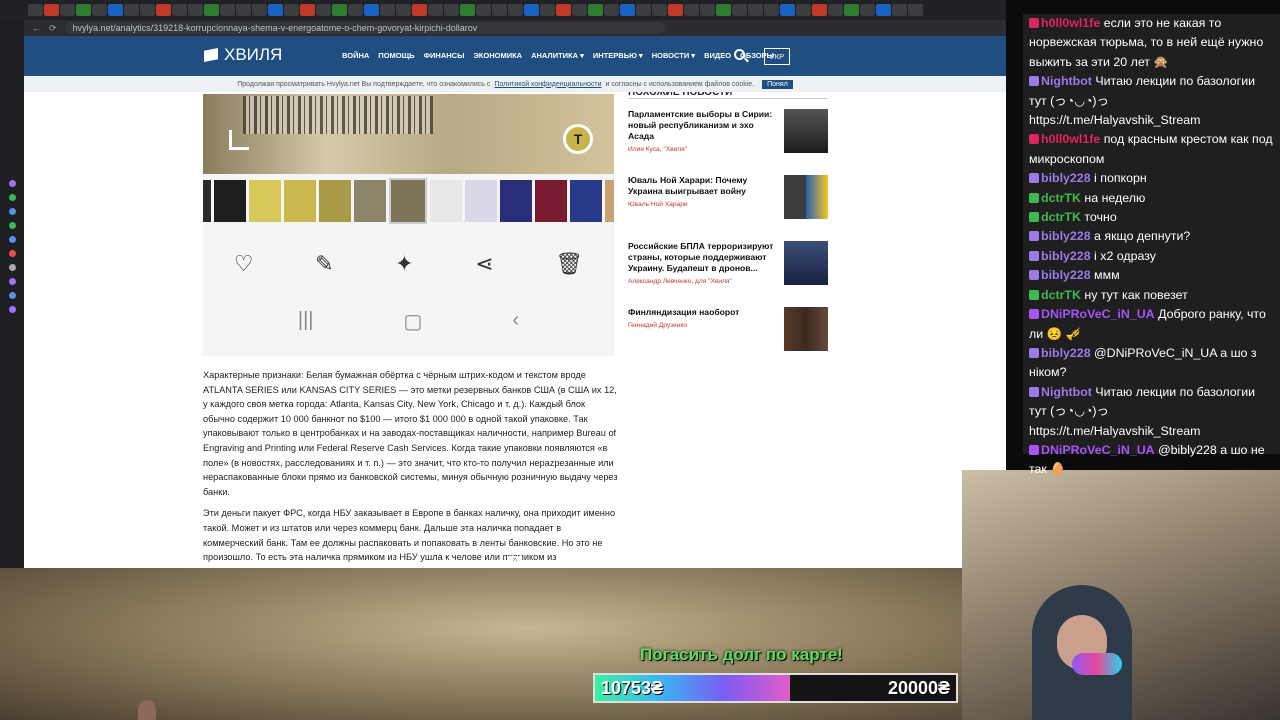  I want to click on menu-item: ИНТЕРВЬЮ ▾, so click(618, 55).